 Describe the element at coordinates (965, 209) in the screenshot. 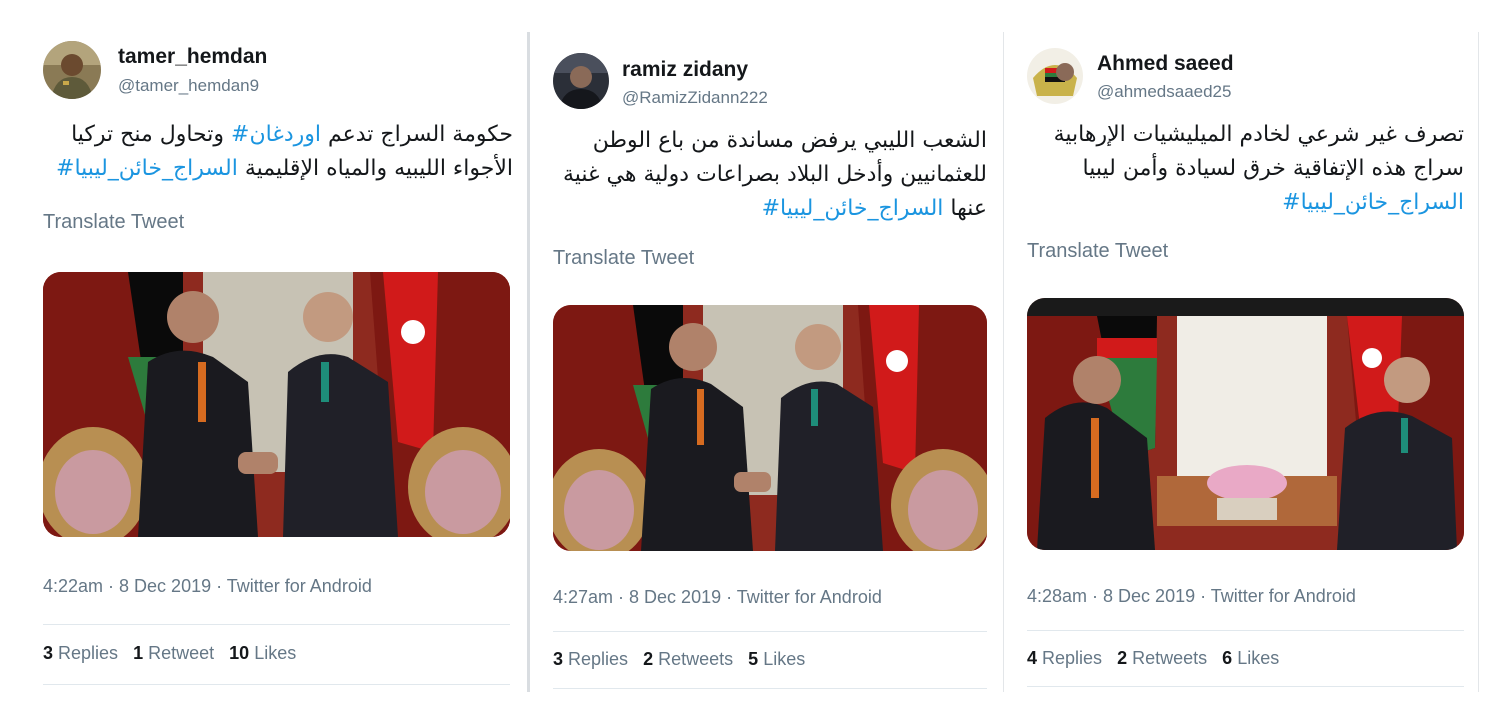

I see `text-fragment: عنها` at that location.